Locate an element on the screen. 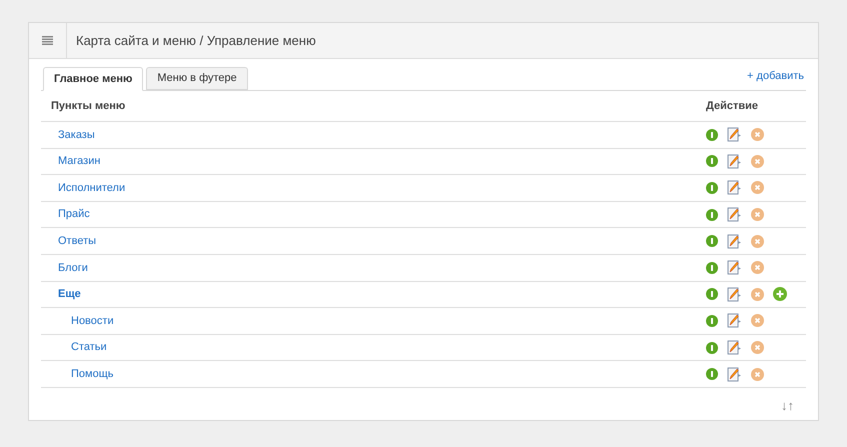 Image resolution: width=847 pixels, height=447 pixels. menu-item-link: Исполнители is located at coordinates (83, 188).